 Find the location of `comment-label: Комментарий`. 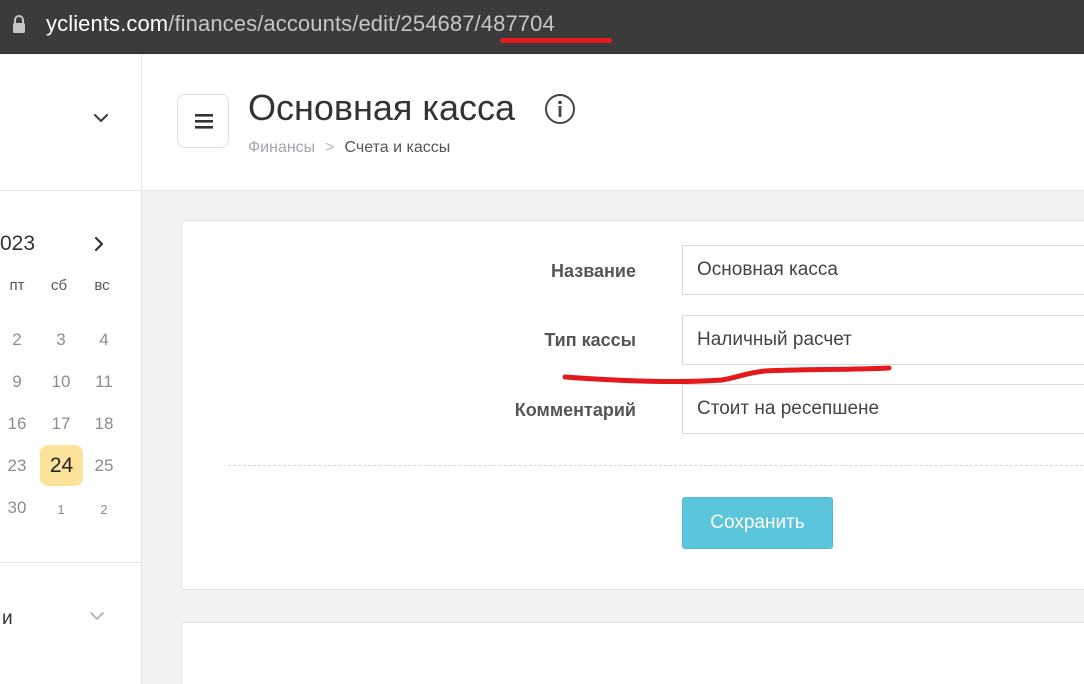

comment-label: Комментарий is located at coordinates (575, 410).